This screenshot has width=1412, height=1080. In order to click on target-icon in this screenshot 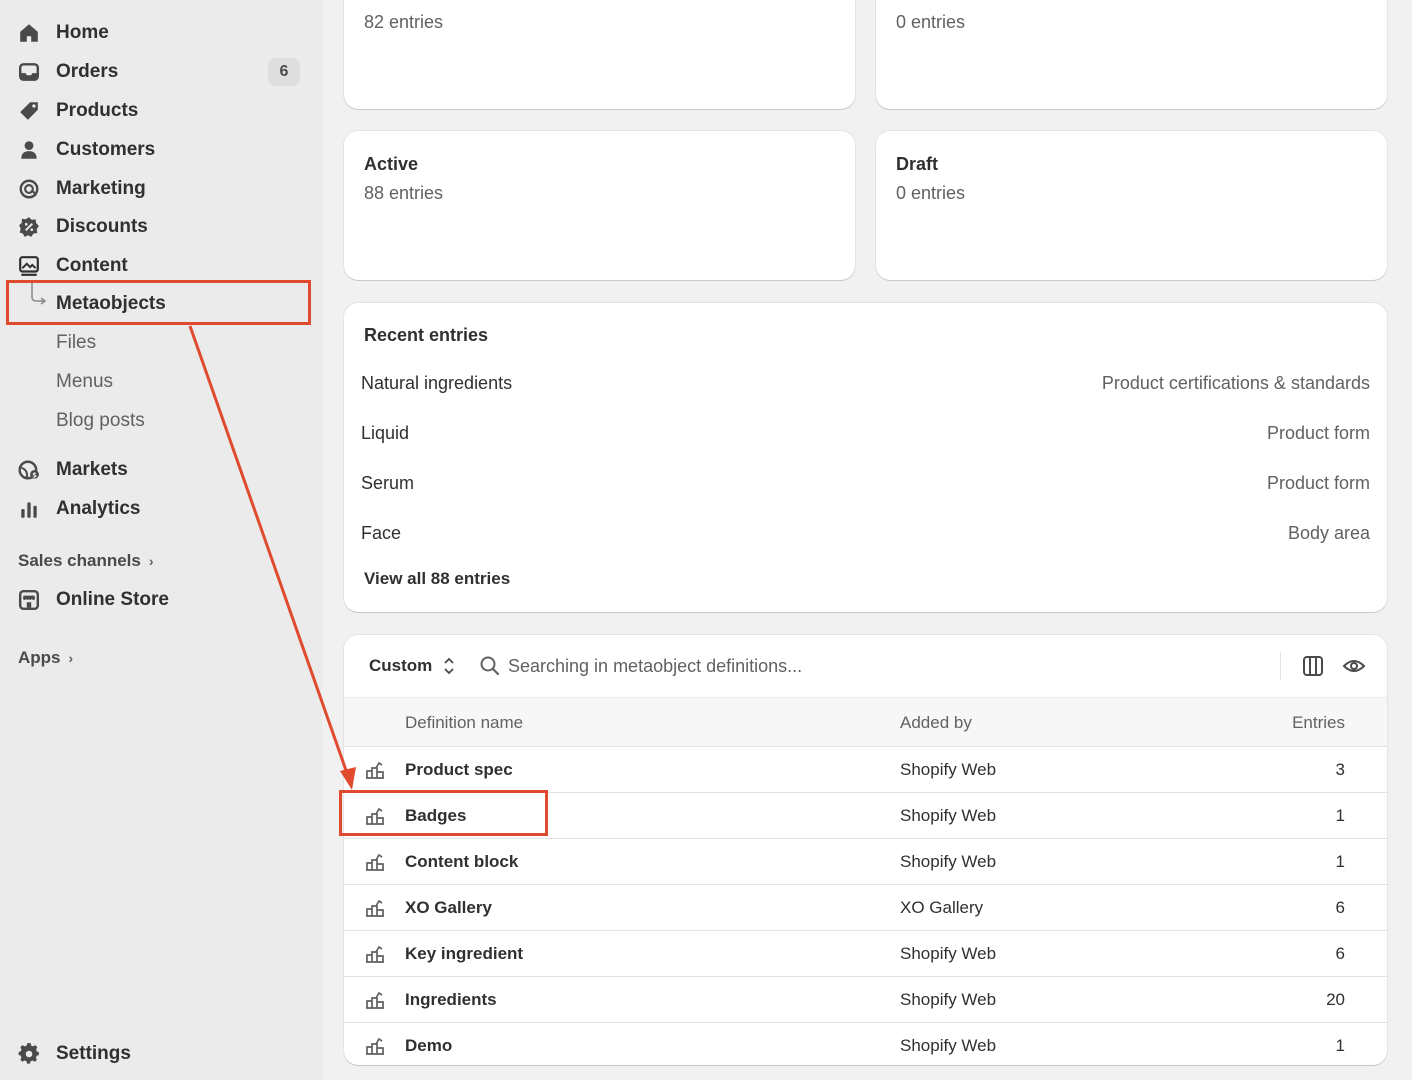, I will do `click(32, 189)`.